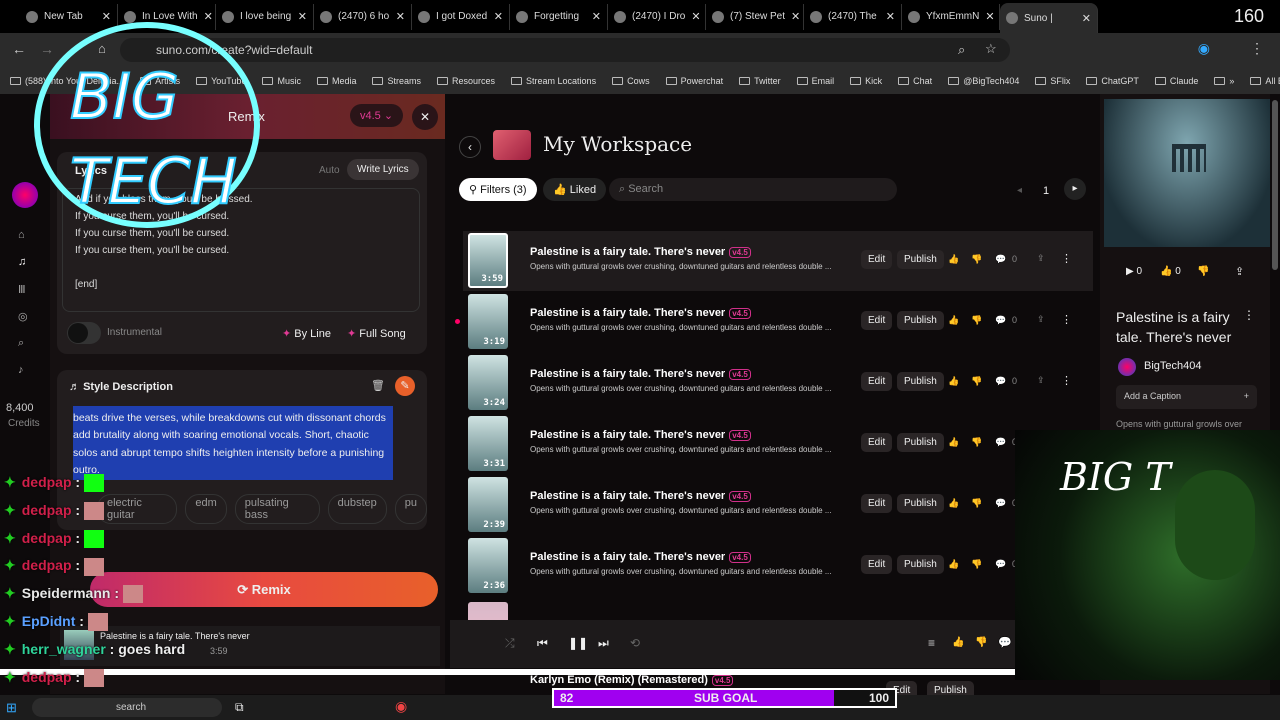 The height and width of the screenshot is (720, 1280). Describe the element at coordinates (488, 382) in the screenshot. I see `song-thumbnail: 3:24` at that location.